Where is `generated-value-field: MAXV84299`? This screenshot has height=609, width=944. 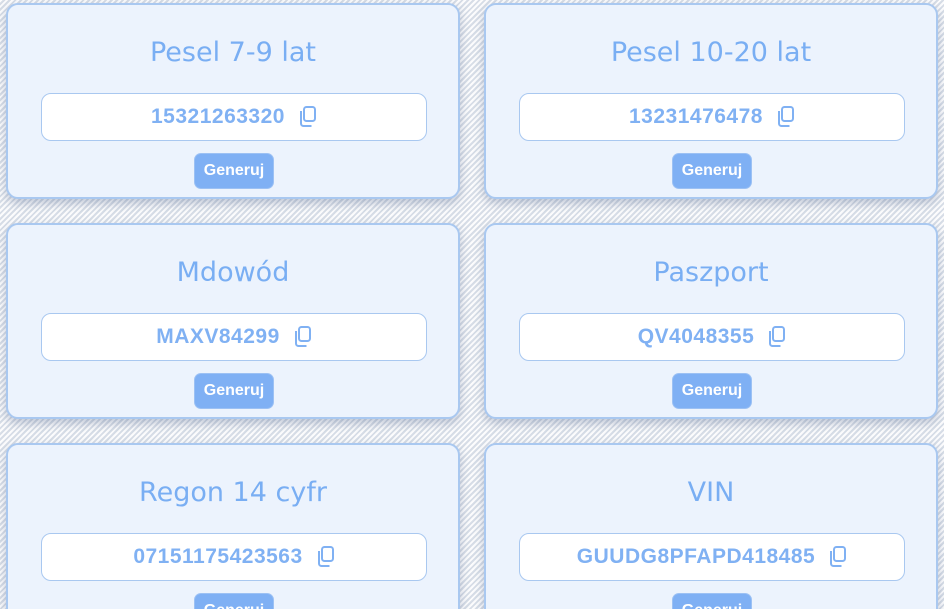 generated-value-field: MAXV84299 is located at coordinates (234, 337).